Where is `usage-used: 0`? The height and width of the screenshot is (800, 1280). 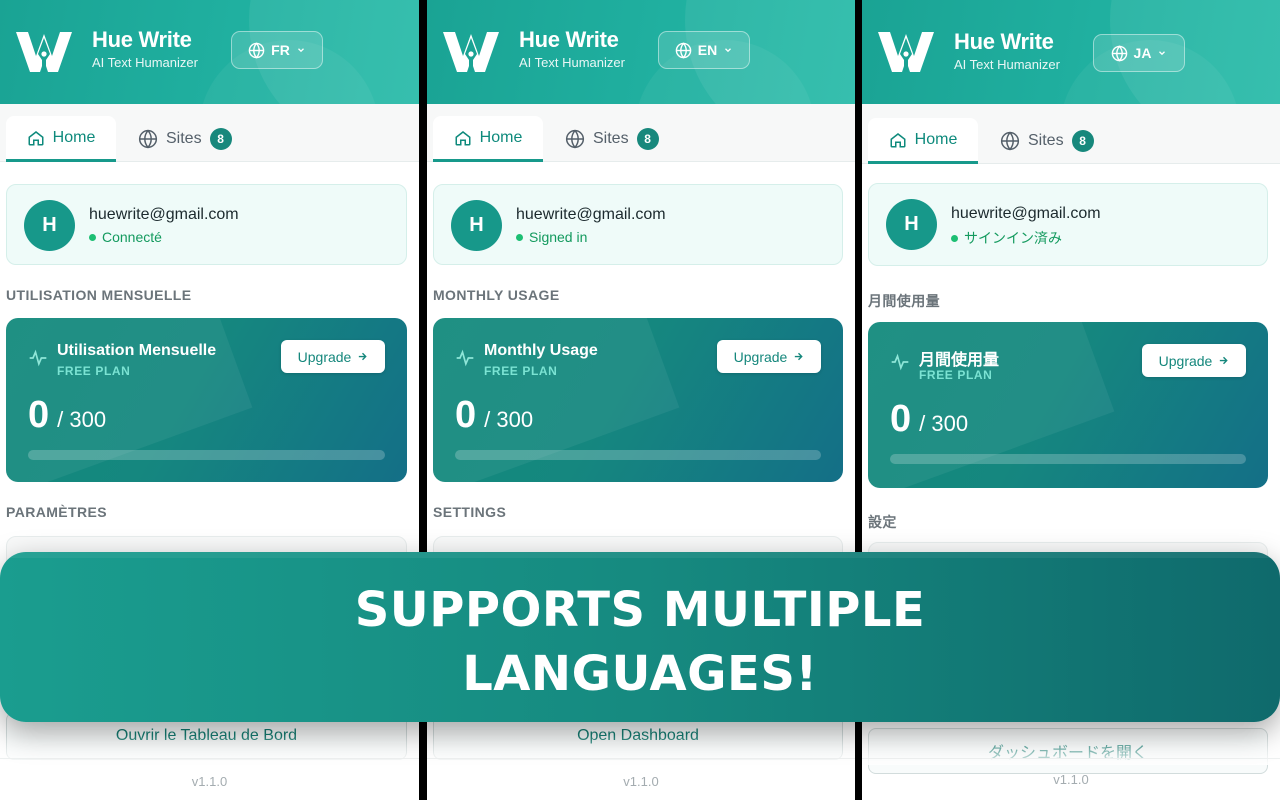
usage-used: 0 is located at coordinates (466, 415).